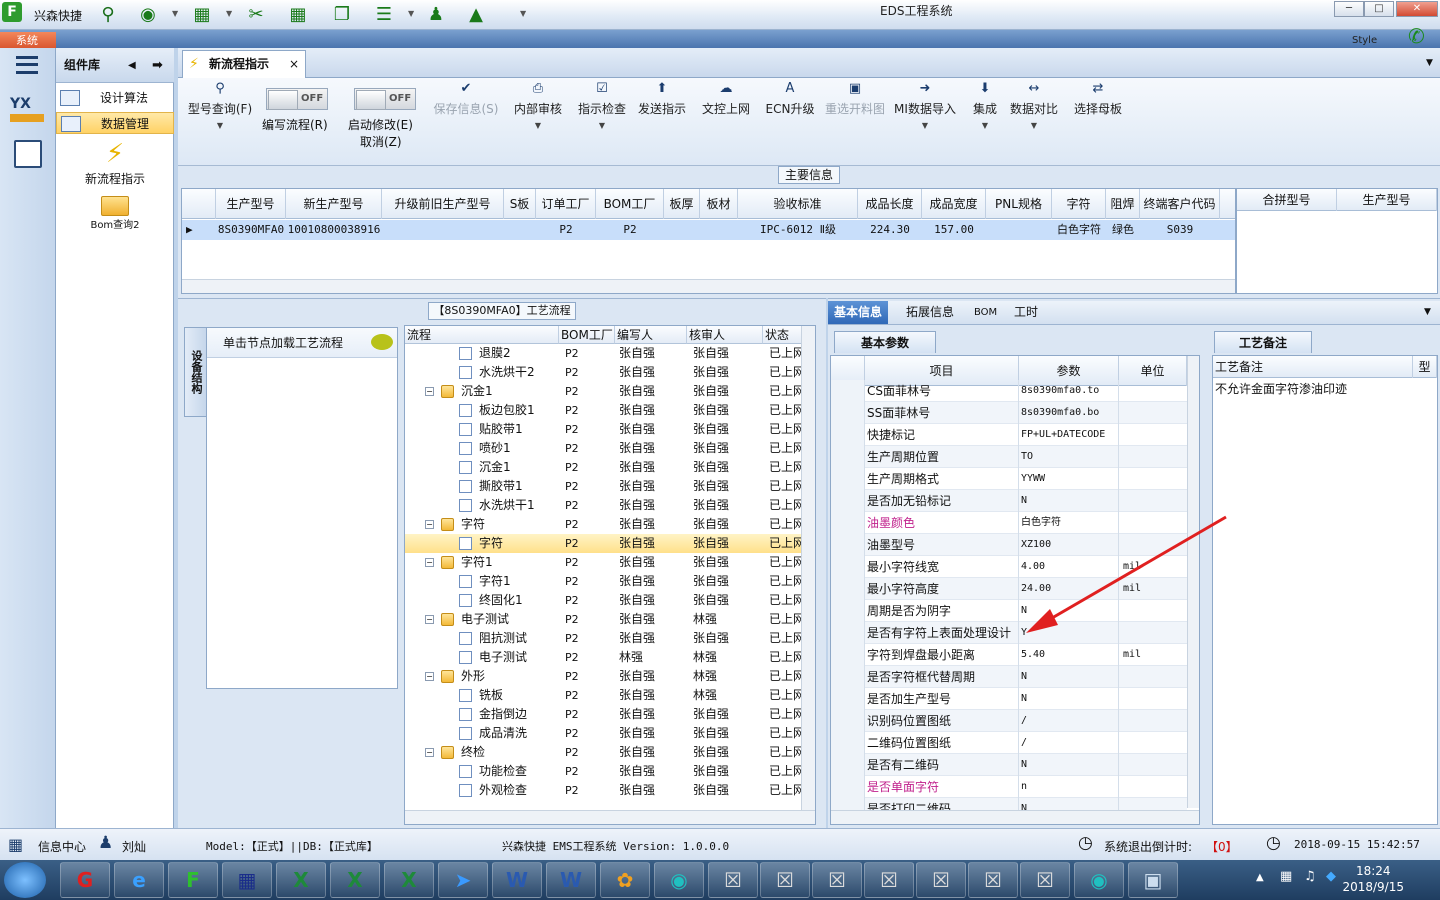  What do you see at coordinates (115, 164) in the screenshot?
I see `new-flow-indicator-tool: ⚡ 新流程指示` at bounding box center [115, 164].